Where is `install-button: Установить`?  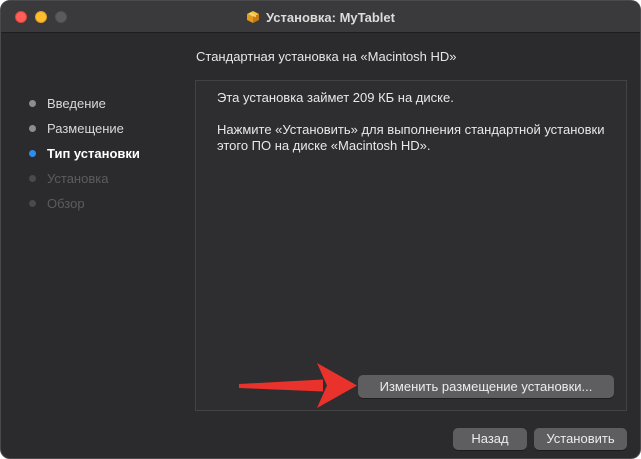
install-button: Установить is located at coordinates (580, 439).